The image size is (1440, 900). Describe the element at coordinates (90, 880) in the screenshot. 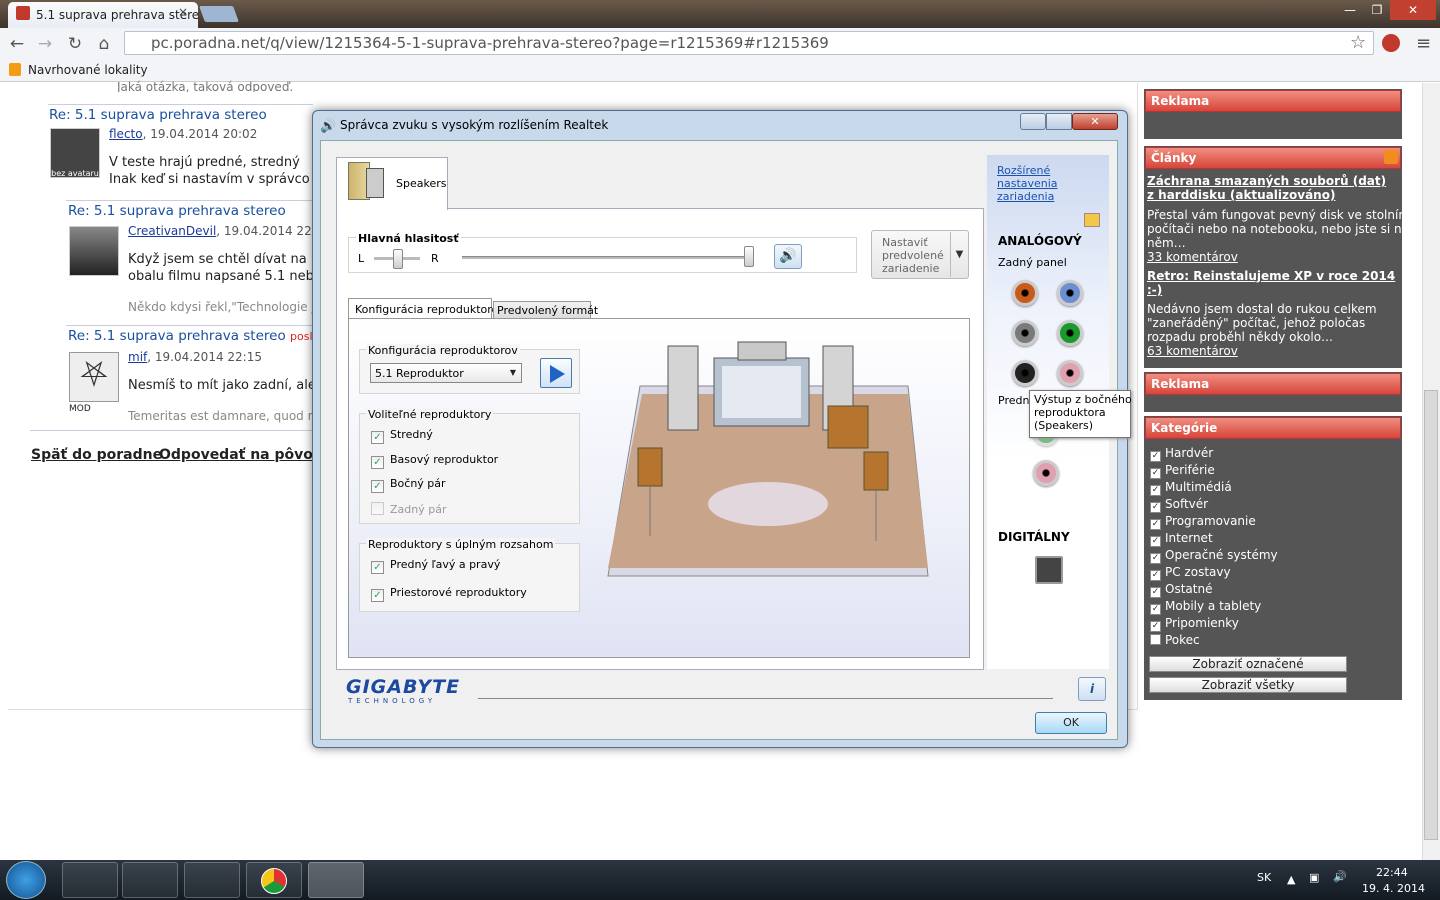

I see `explorer-taskbar-icon` at that location.